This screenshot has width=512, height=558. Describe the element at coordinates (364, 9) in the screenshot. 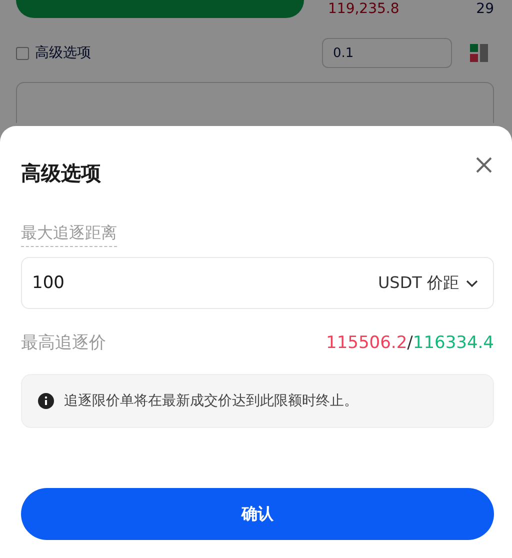

I see `price-text: 119,235.8` at that location.